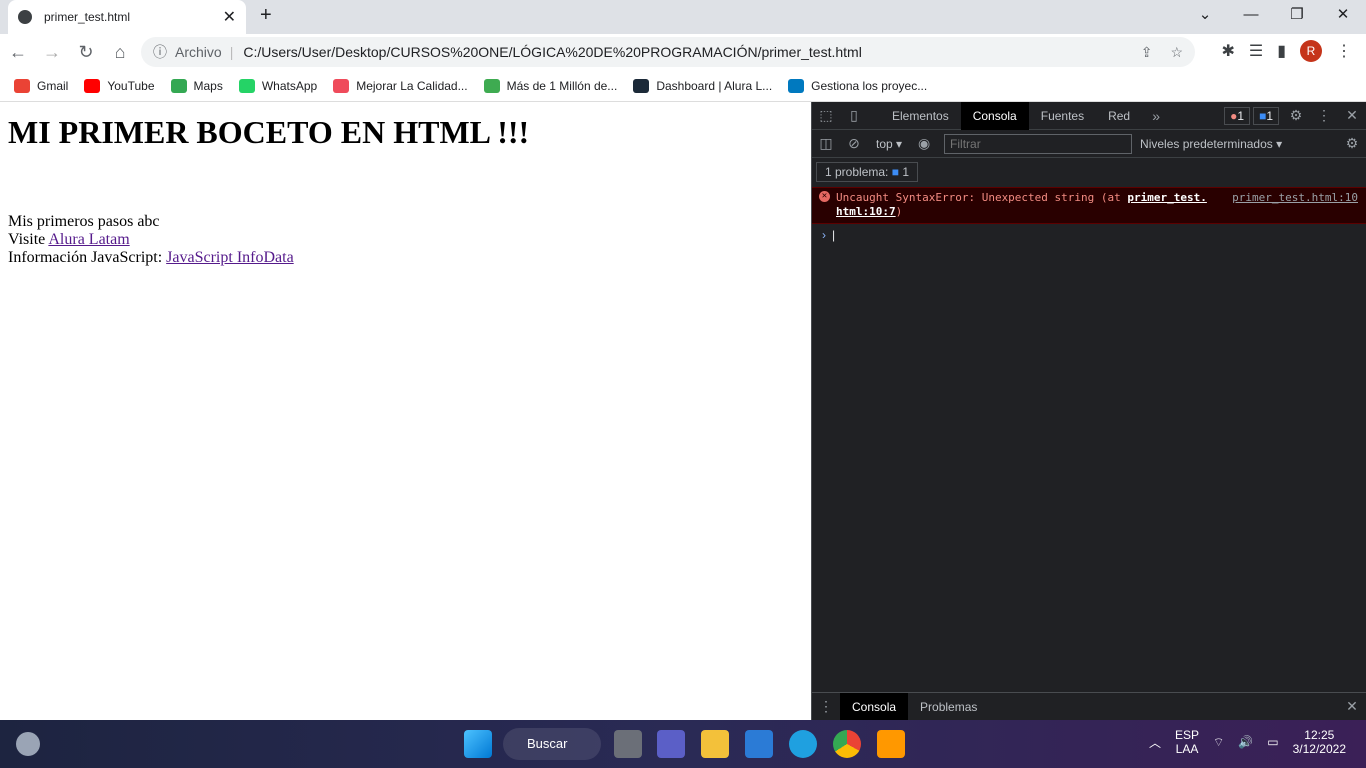 The image size is (1366, 768). I want to click on close-devtools-icon: ✕, so click(1352, 115).